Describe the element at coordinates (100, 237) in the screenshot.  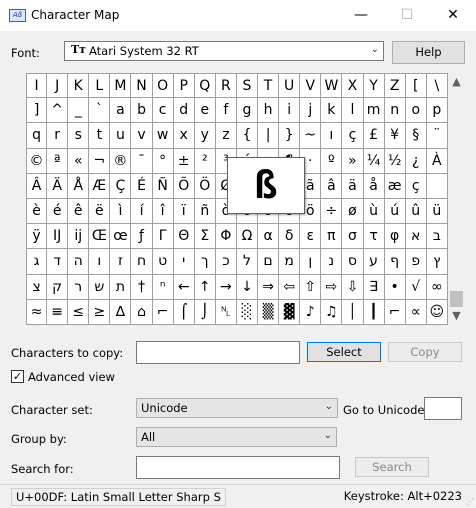
I see `character-cell: Œ` at that location.